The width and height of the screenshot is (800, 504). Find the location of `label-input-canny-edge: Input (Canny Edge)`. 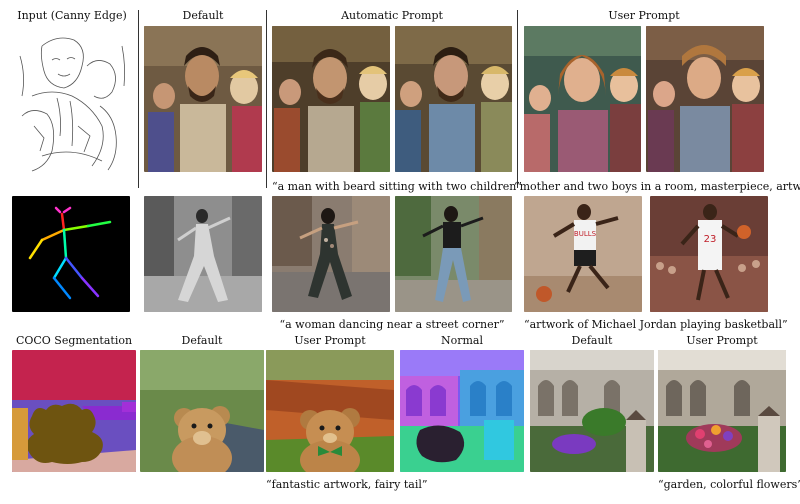

label-input-canny-edge: Input (Canny Edge) is located at coordinates (72, 15).